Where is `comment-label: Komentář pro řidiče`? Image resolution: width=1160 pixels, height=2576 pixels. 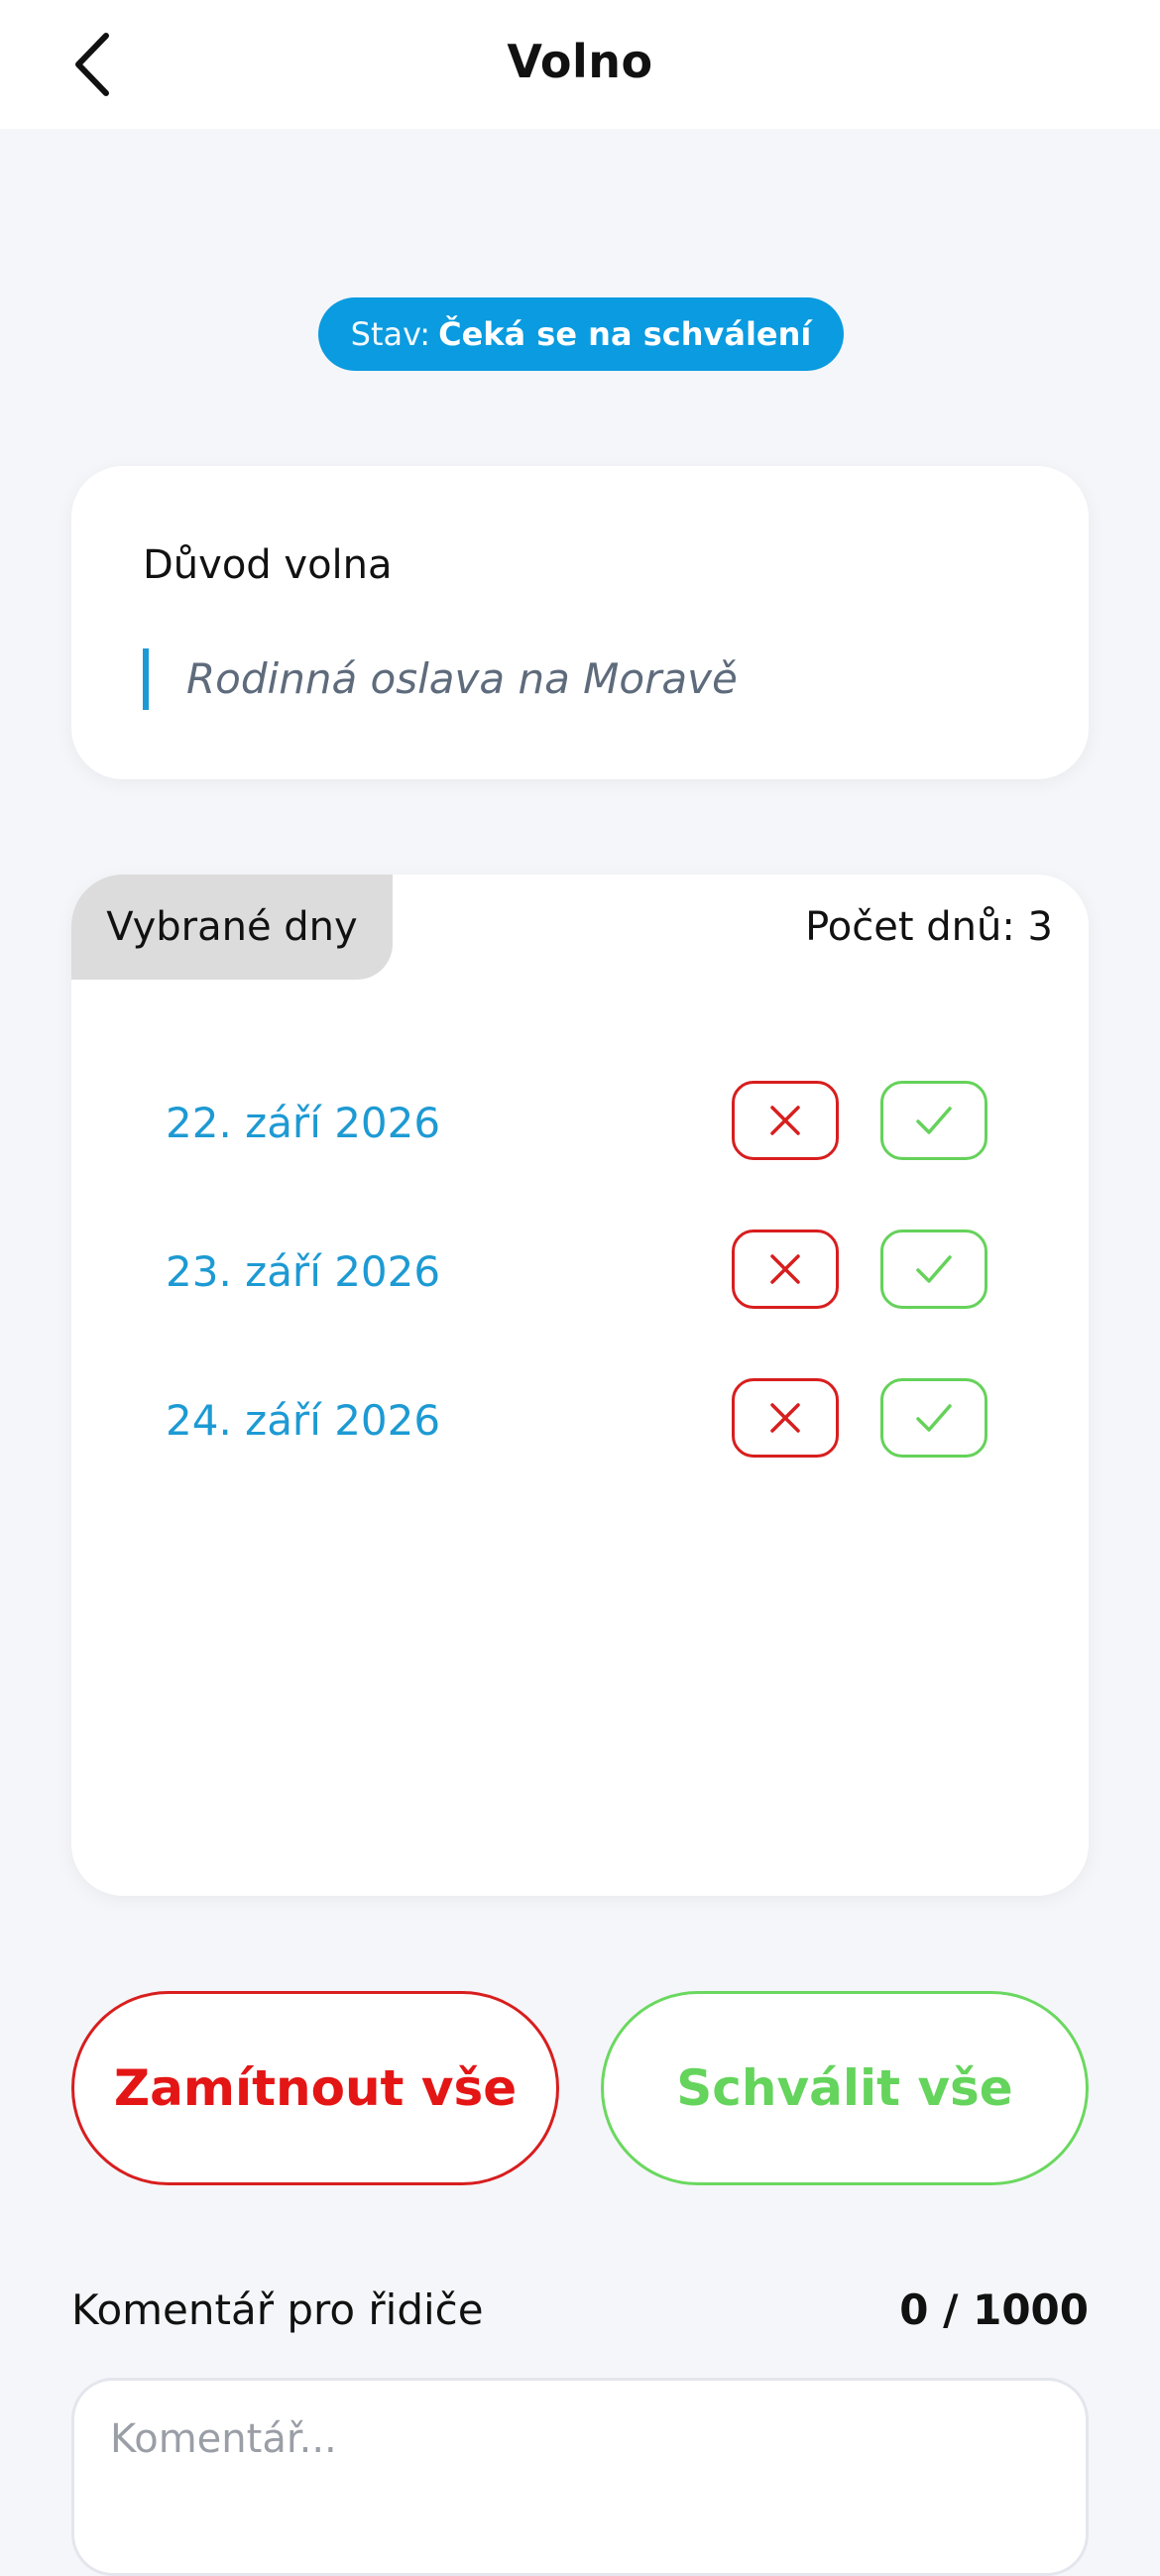
comment-label: Komentář pro řidiče is located at coordinates (277, 2310).